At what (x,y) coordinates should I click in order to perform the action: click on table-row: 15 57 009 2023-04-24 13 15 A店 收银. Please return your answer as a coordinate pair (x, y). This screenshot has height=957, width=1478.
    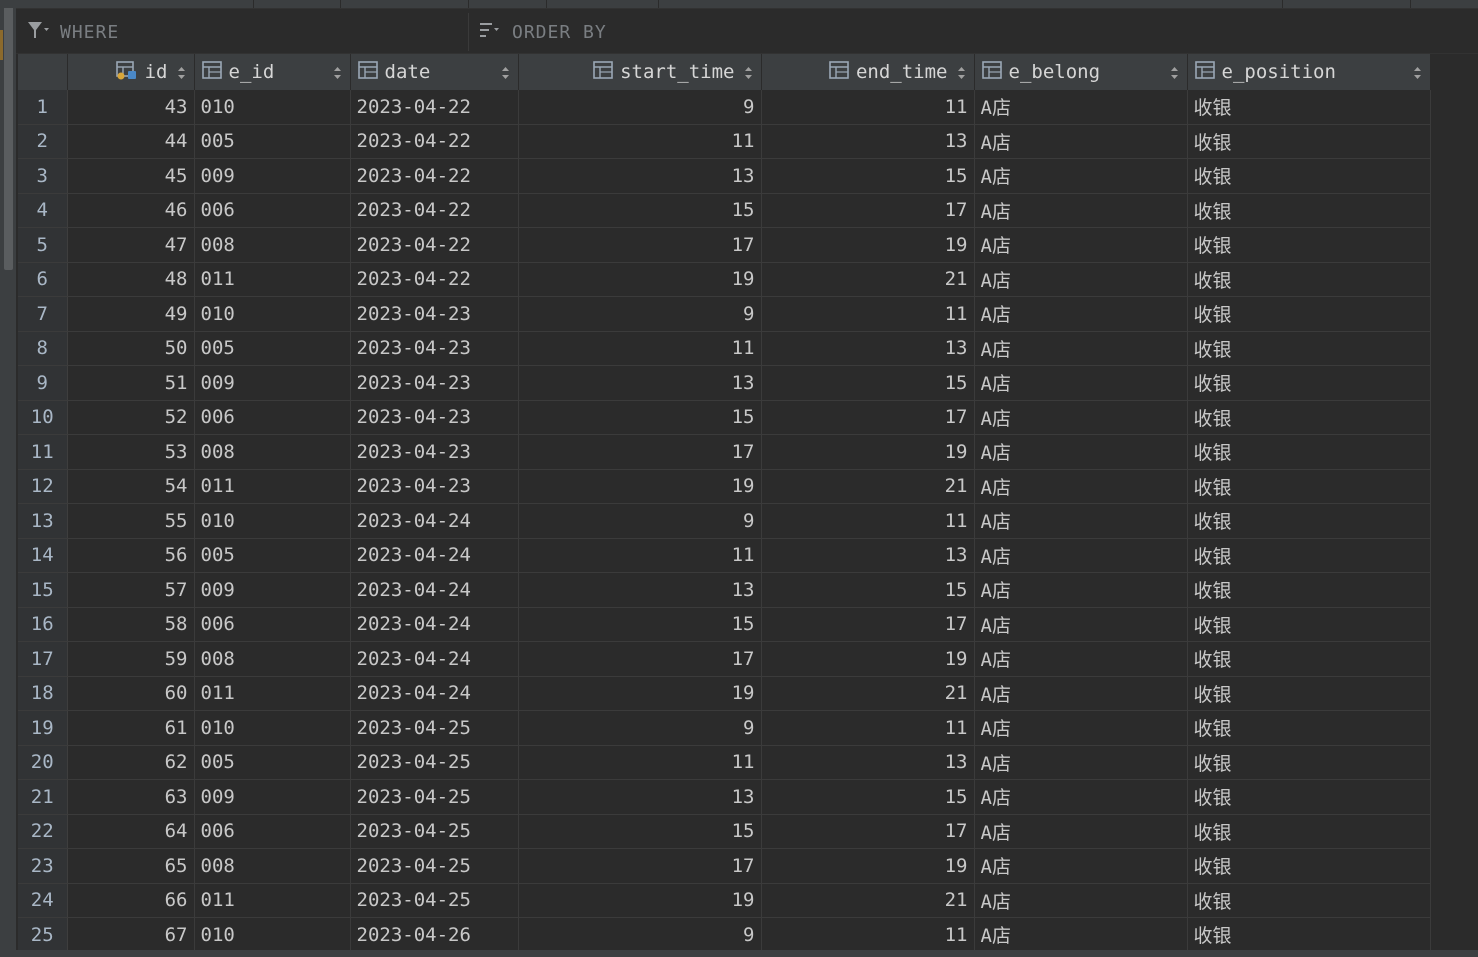
    Looking at the image, I should click on (724, 590).